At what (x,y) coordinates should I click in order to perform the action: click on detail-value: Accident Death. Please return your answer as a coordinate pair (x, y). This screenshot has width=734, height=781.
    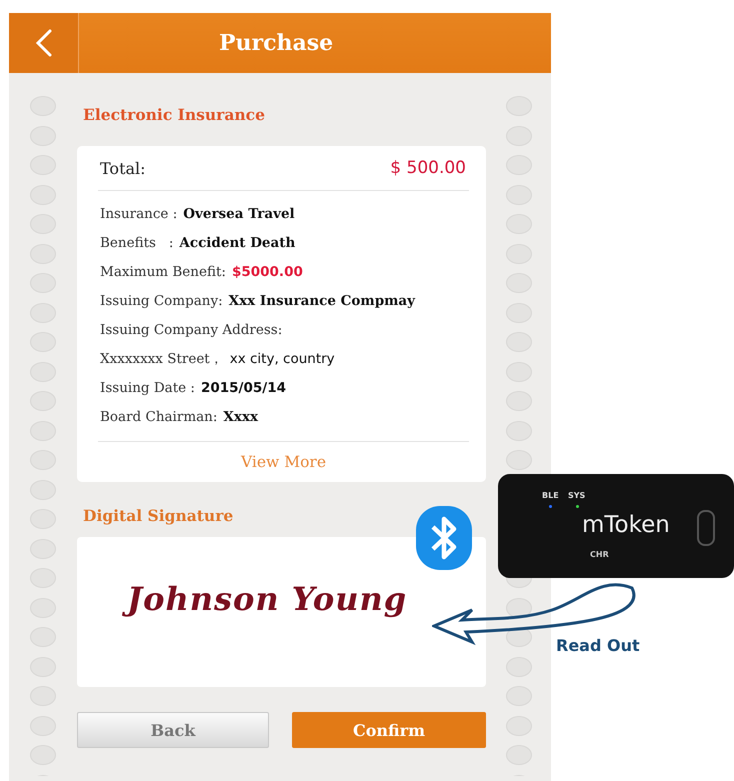
    Looking at the image, I should click on (237, 242).